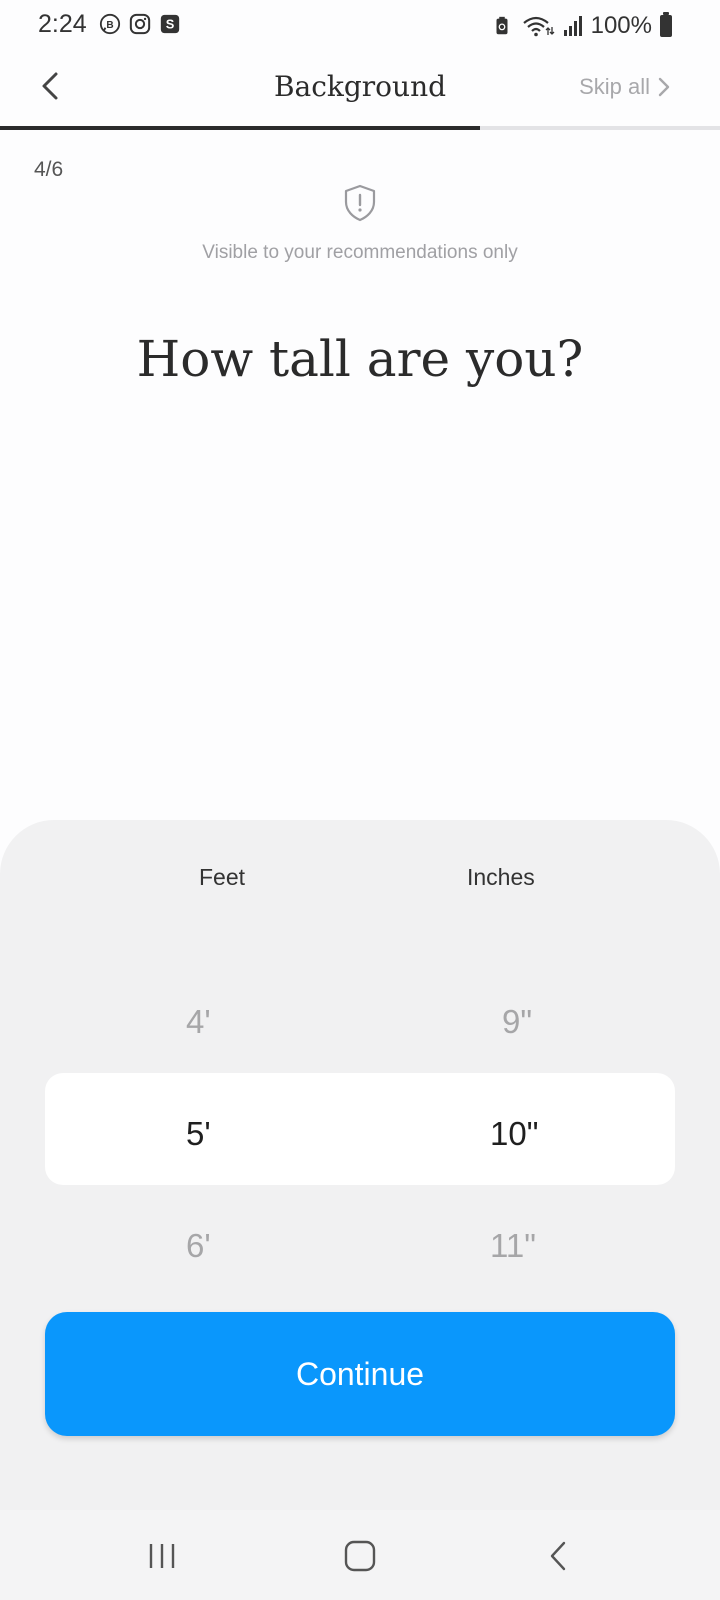 The width and height of the screenshot is (720, 1600). Describe the element at coordinates (517, 1022) in the screenshot. I see `inches-option-prev: 9"` at that location.